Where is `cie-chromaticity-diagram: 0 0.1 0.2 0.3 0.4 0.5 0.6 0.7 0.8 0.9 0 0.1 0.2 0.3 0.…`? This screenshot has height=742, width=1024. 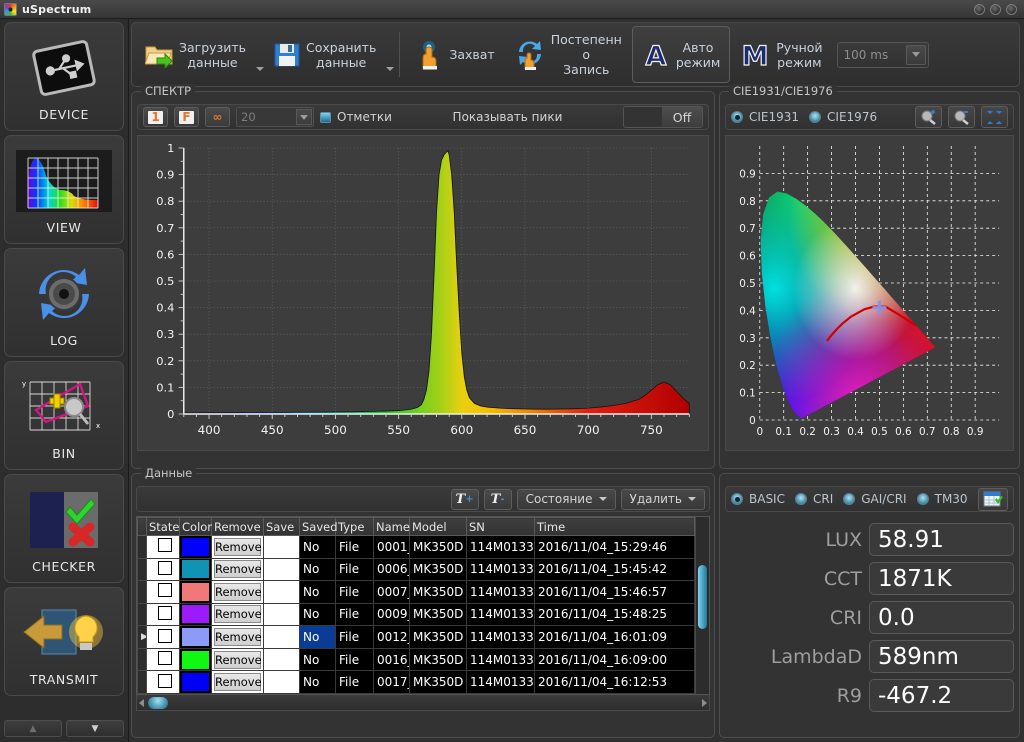 cie-chromaticity-diagram: 0 0.1 0.2 0.3 0.4 0.5 0.6 0.7 0.8 0.9 0 0.1 0.2 0.3 0.… is located at coordinates (869, 293).